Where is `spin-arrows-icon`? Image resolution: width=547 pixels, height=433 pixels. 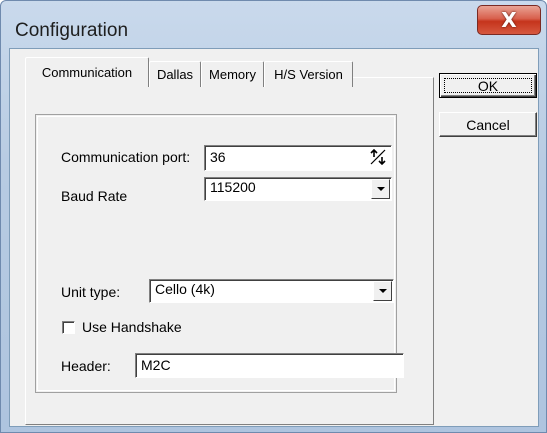
spin-arrows-icon is located at coordinates (378, 157).